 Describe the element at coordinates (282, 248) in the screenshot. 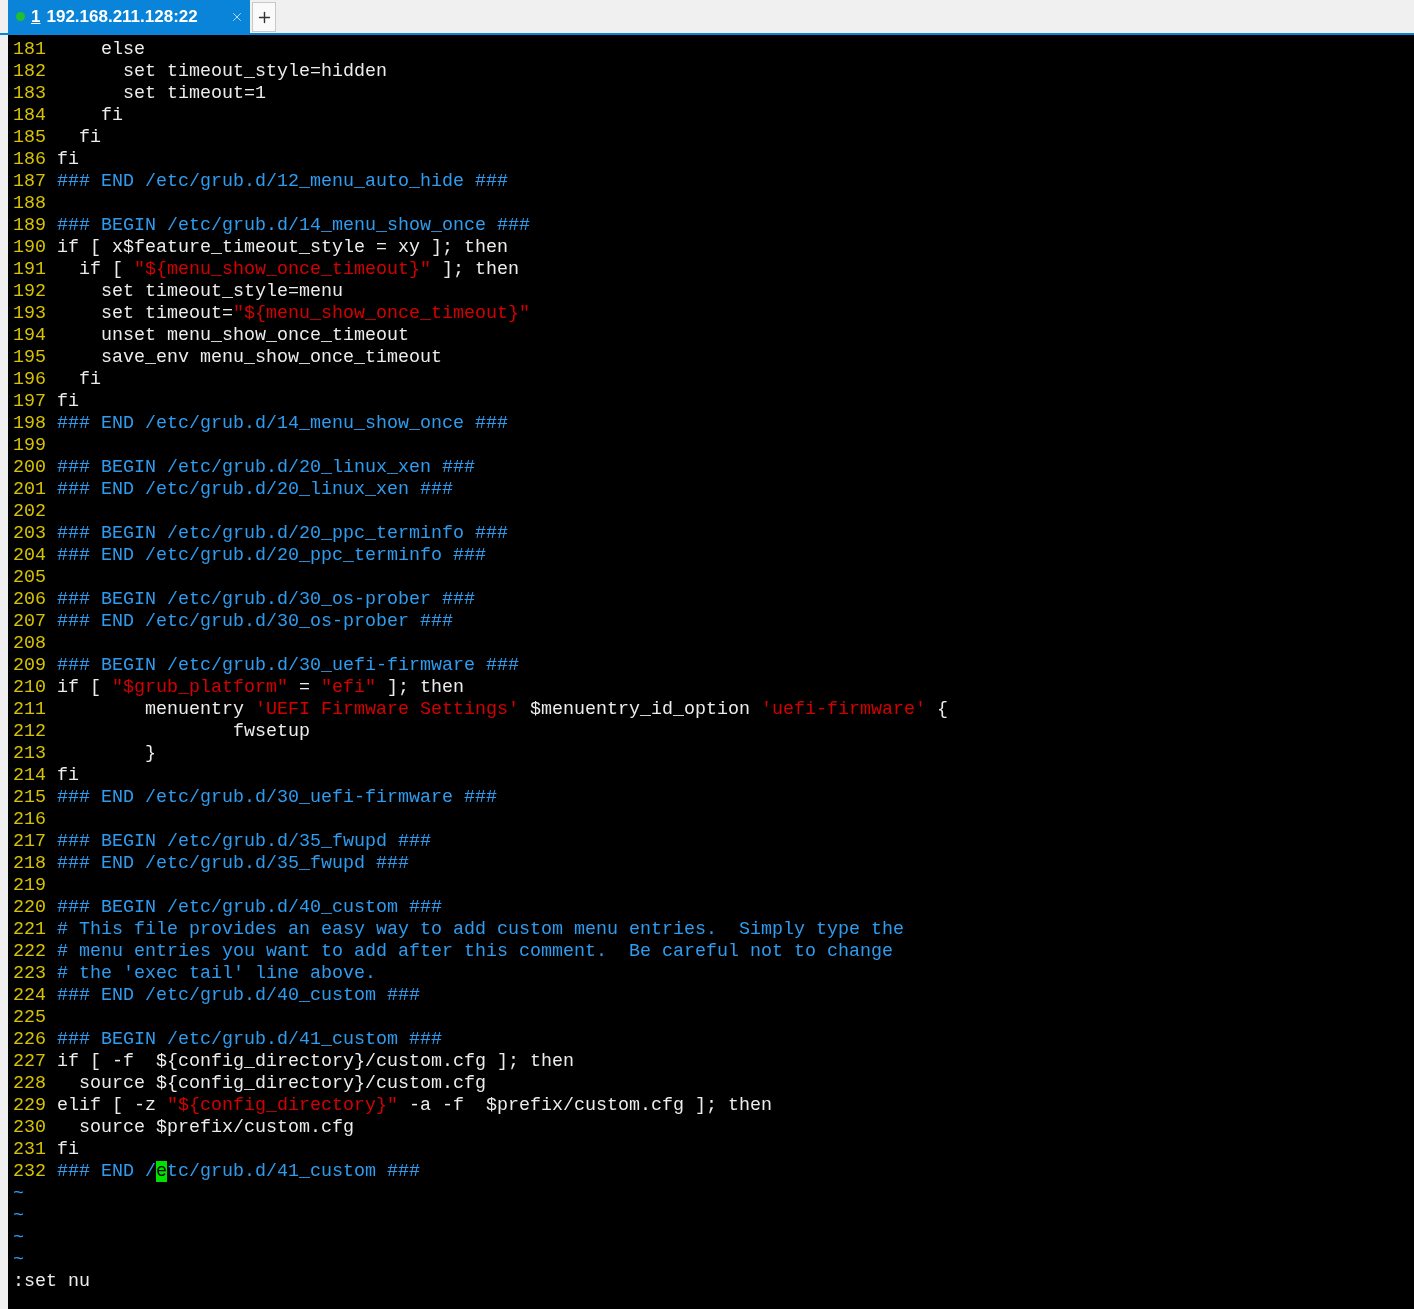

I see `code-line: if [ x$feature_timeout_style = xy ]; then` at that location.